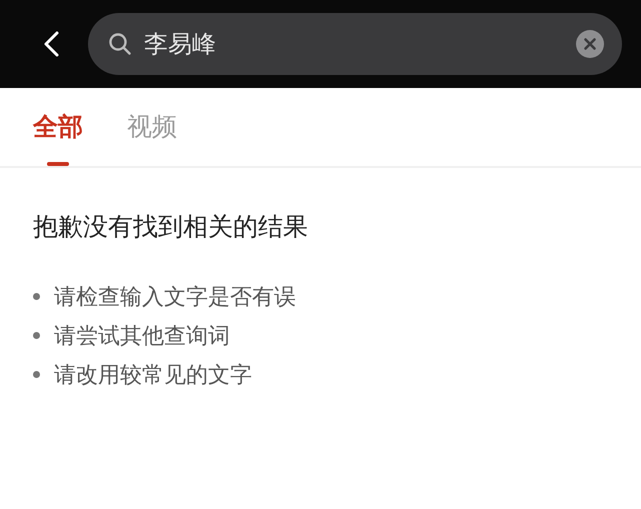 Image resolution: width=641 pixels, height=509 pixels. What do you see at coordinates (171, 227) in the screenshot?
I see `no-results-message: 抱歉没有找到相关的结果` at bounding box center [171, 227].